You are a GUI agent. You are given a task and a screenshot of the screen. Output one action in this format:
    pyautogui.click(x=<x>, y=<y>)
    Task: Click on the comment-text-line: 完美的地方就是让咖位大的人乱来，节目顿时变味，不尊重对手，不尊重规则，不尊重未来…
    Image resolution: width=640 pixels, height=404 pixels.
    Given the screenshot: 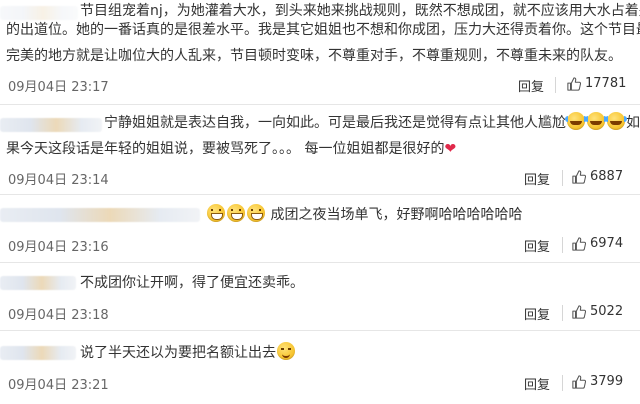 What is the action you would take?
    pyautogui.click(x=314, y=56)
    